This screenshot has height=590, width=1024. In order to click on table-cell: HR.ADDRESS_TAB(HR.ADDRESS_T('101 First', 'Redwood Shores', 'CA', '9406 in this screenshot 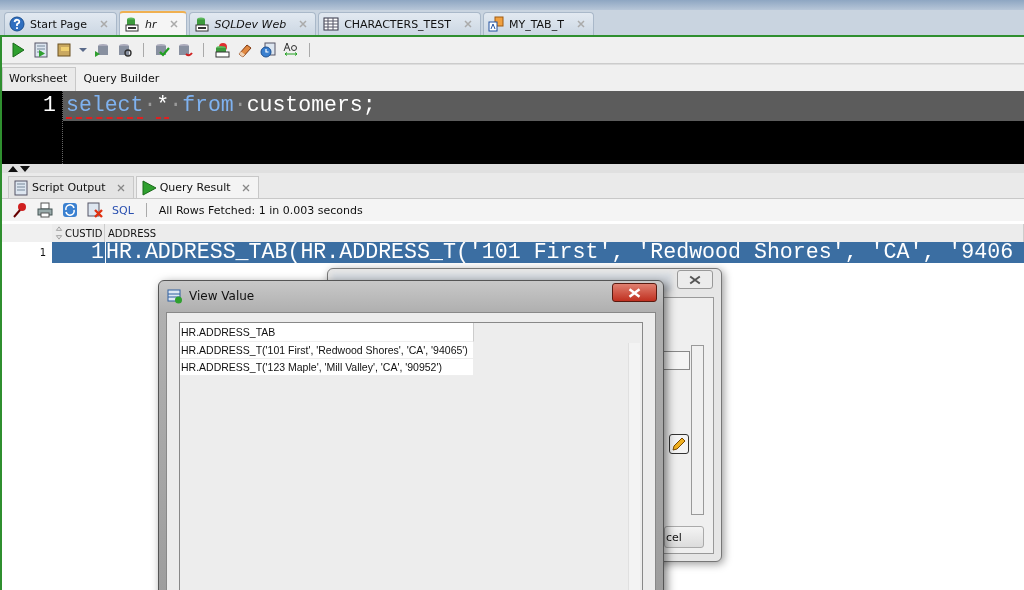, I will do `click(564, 252)`.